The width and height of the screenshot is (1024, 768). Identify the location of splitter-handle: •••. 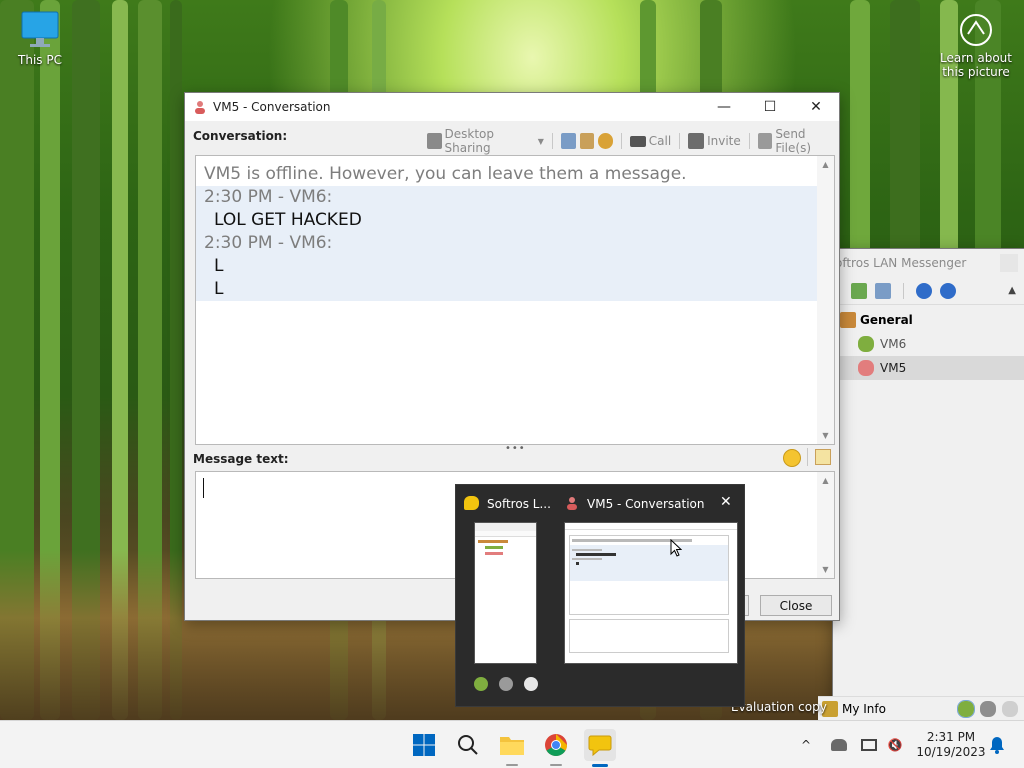
(515, 448).